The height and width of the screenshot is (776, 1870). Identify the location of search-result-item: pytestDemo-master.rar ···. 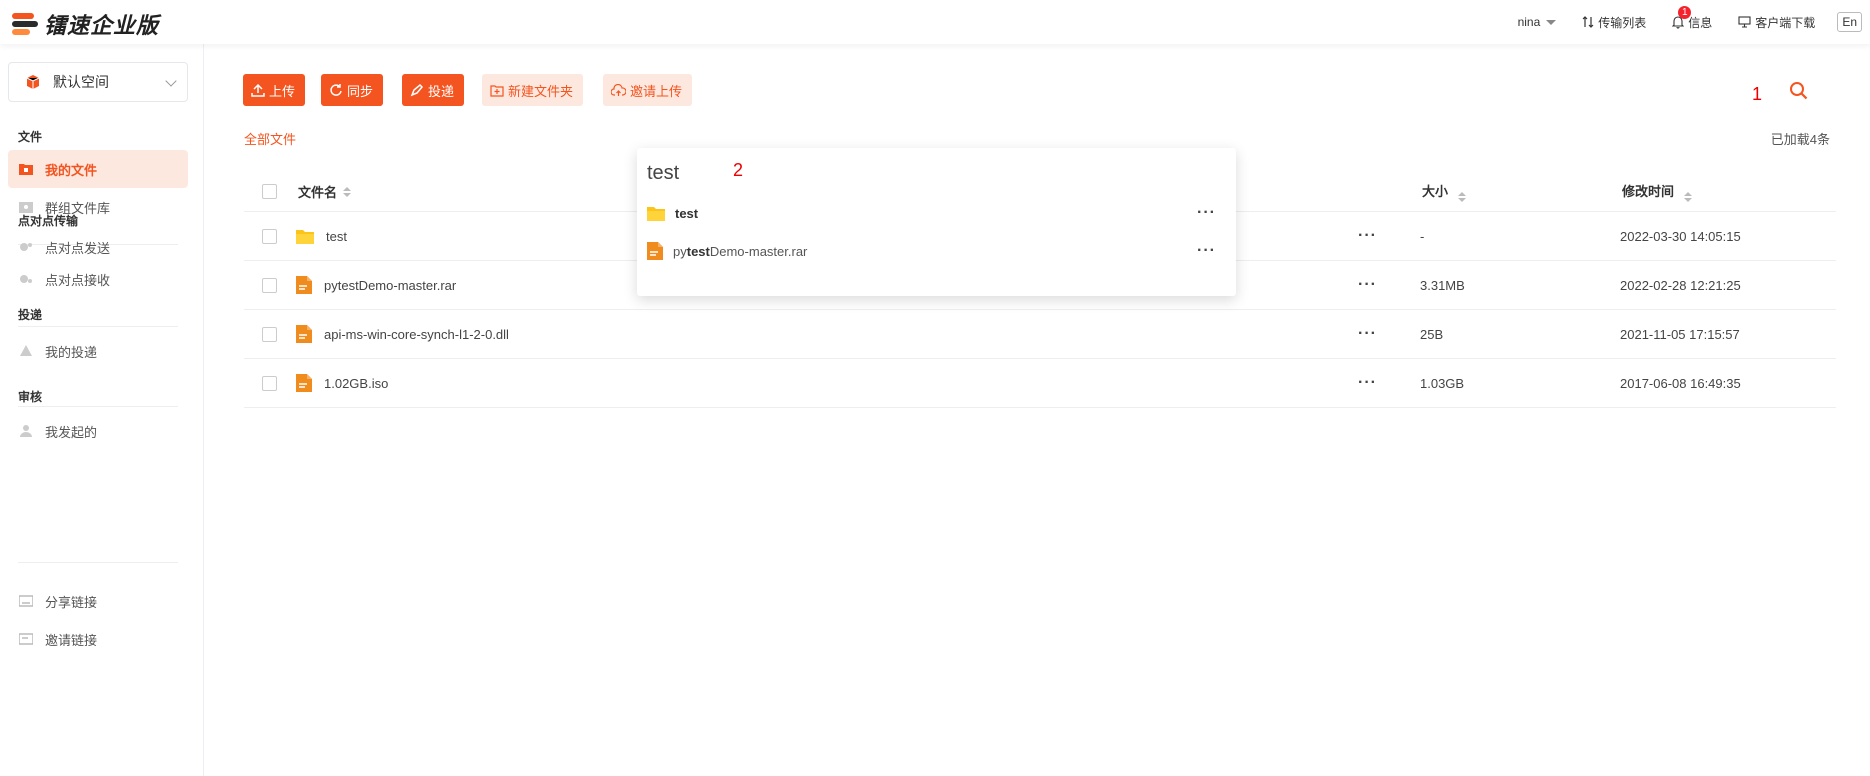
(936, 251).